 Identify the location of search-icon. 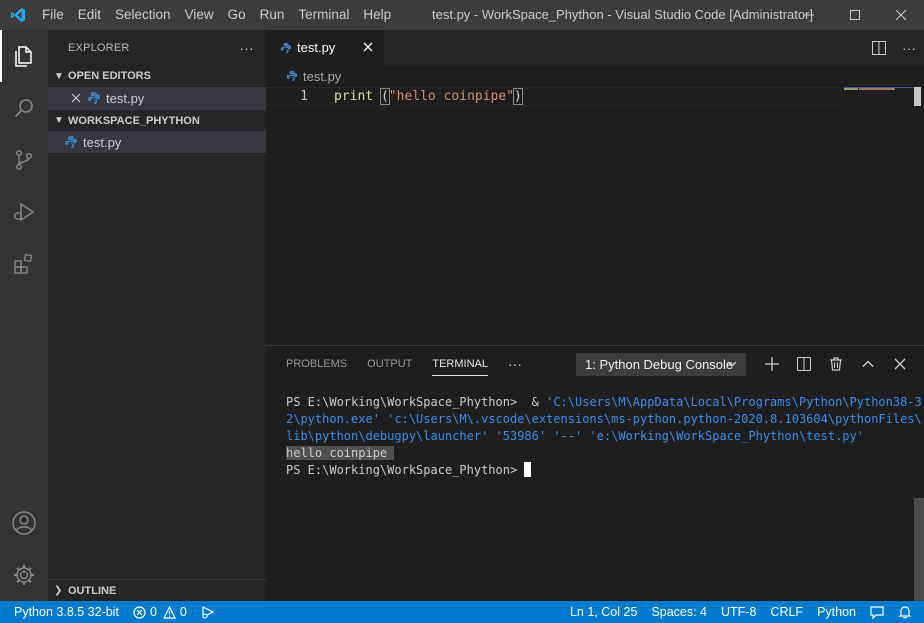
(23, 108).